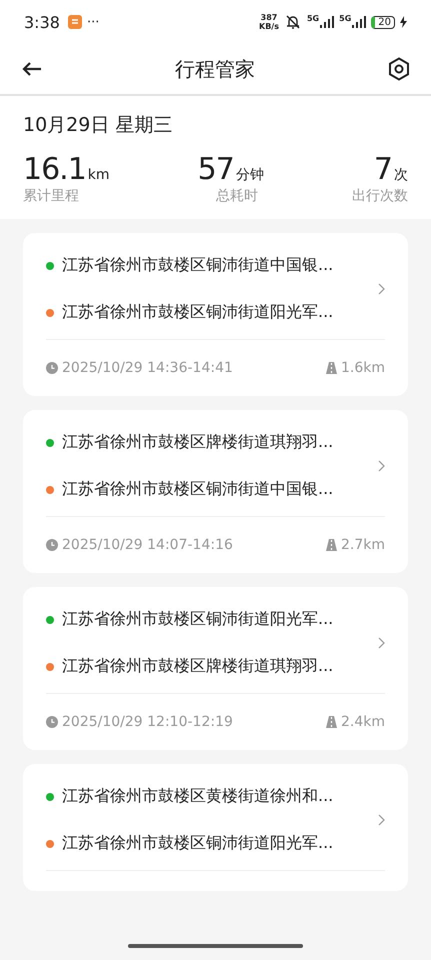 The image size is (431, 960). Describe the element at coordinates (75, 22) in the screenshot. I see `app-icon` at that location.